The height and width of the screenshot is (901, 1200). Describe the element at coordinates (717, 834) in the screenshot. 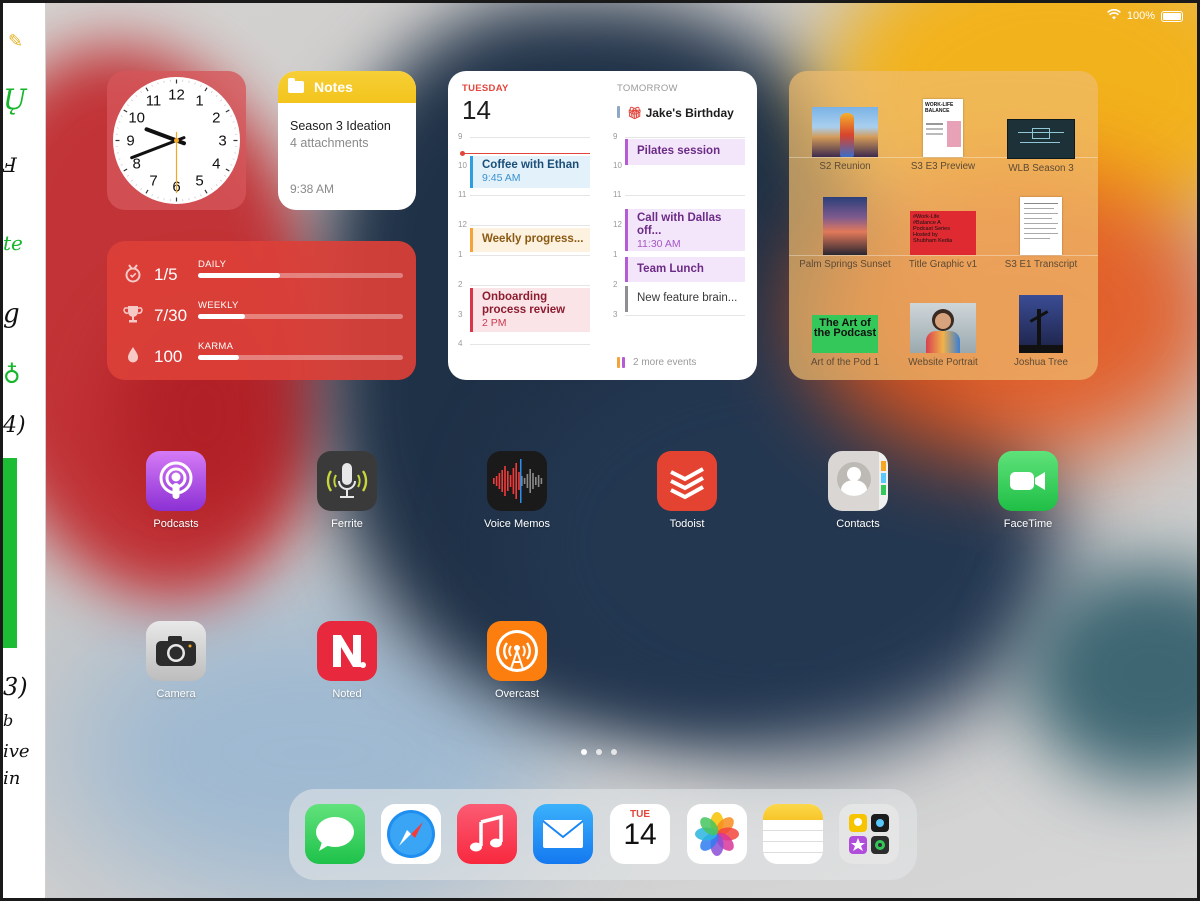

I see `photos-icon` at that location.